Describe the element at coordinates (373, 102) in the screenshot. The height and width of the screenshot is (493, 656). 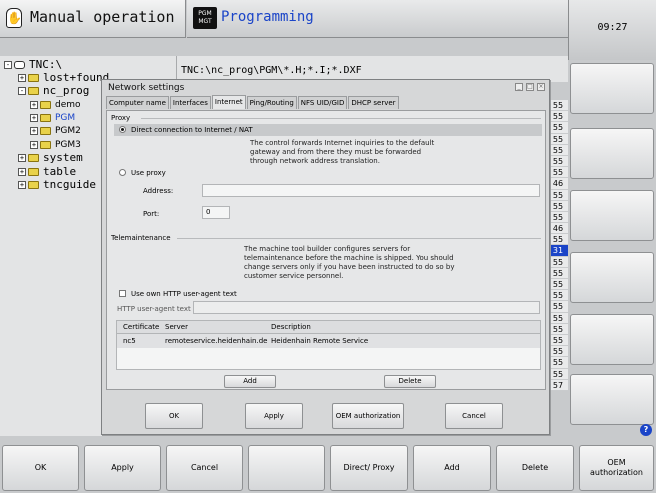
I see `tab-dhcp-server: DHCP server` at that location.